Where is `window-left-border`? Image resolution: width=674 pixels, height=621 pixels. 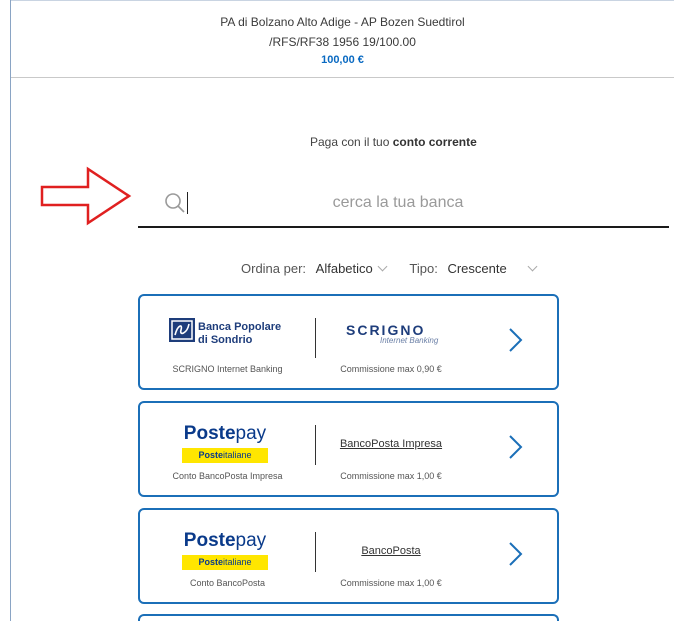
window-left-border is located at coordinates (10, 310).